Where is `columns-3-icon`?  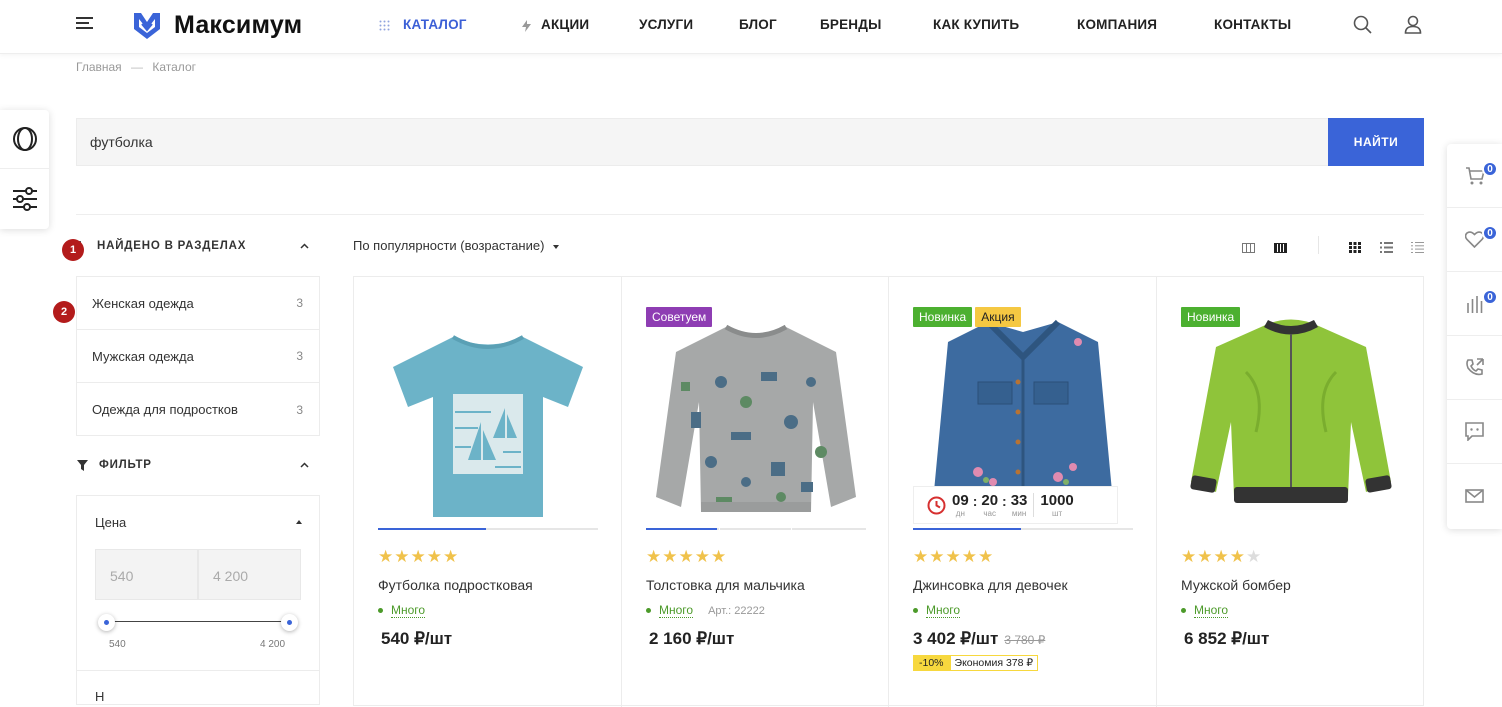 columns-3-icon is located at coordinates (1248, 249).